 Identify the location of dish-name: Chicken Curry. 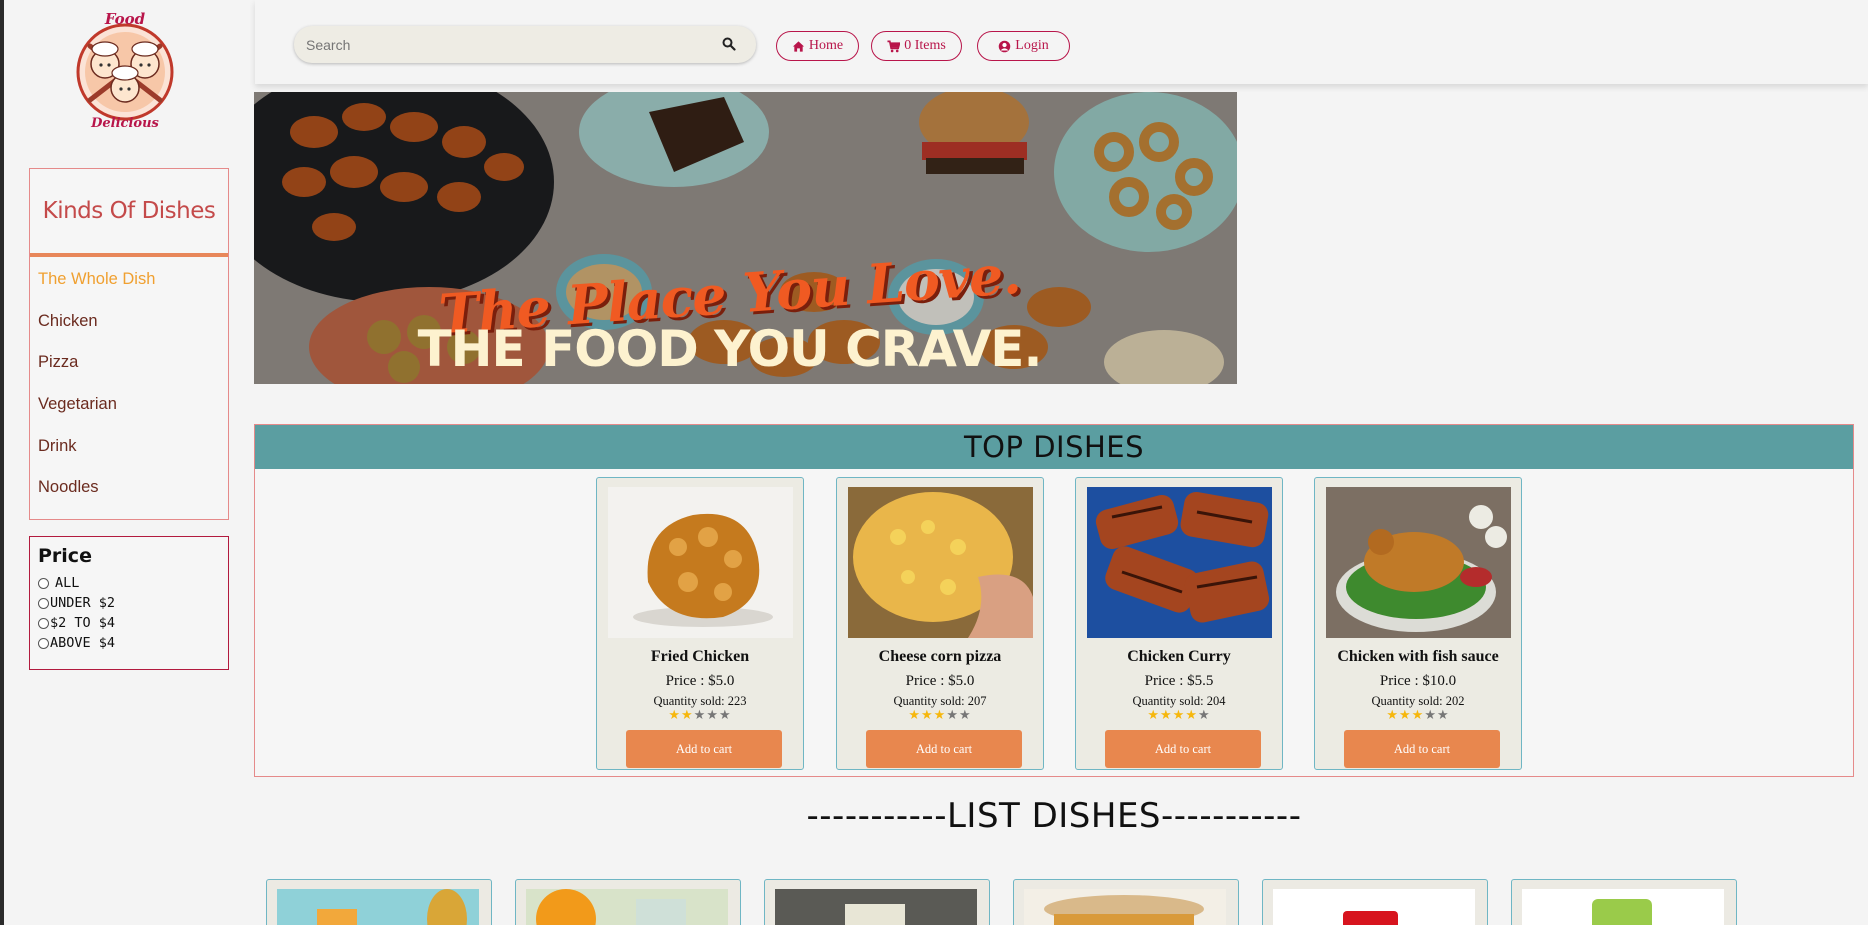
(1179, 656).